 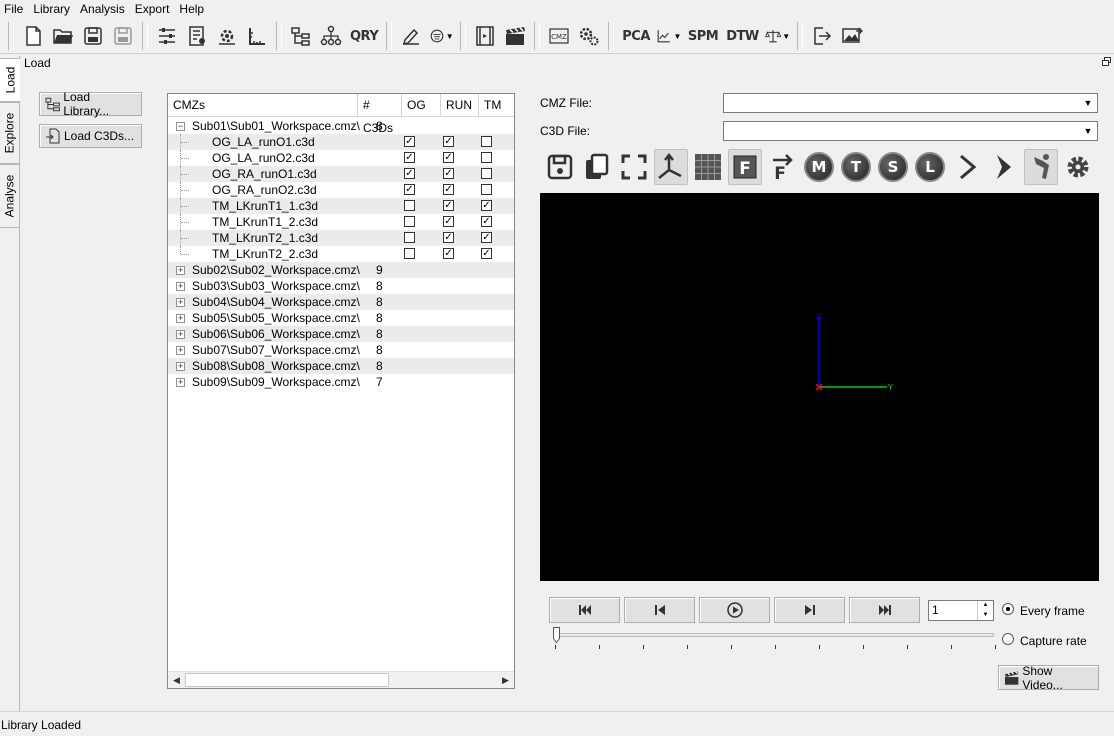 What do you see at coordinates (180, 126) in the screenshot?
I see `collapse-icon: −` at bounding box center [180, 126].